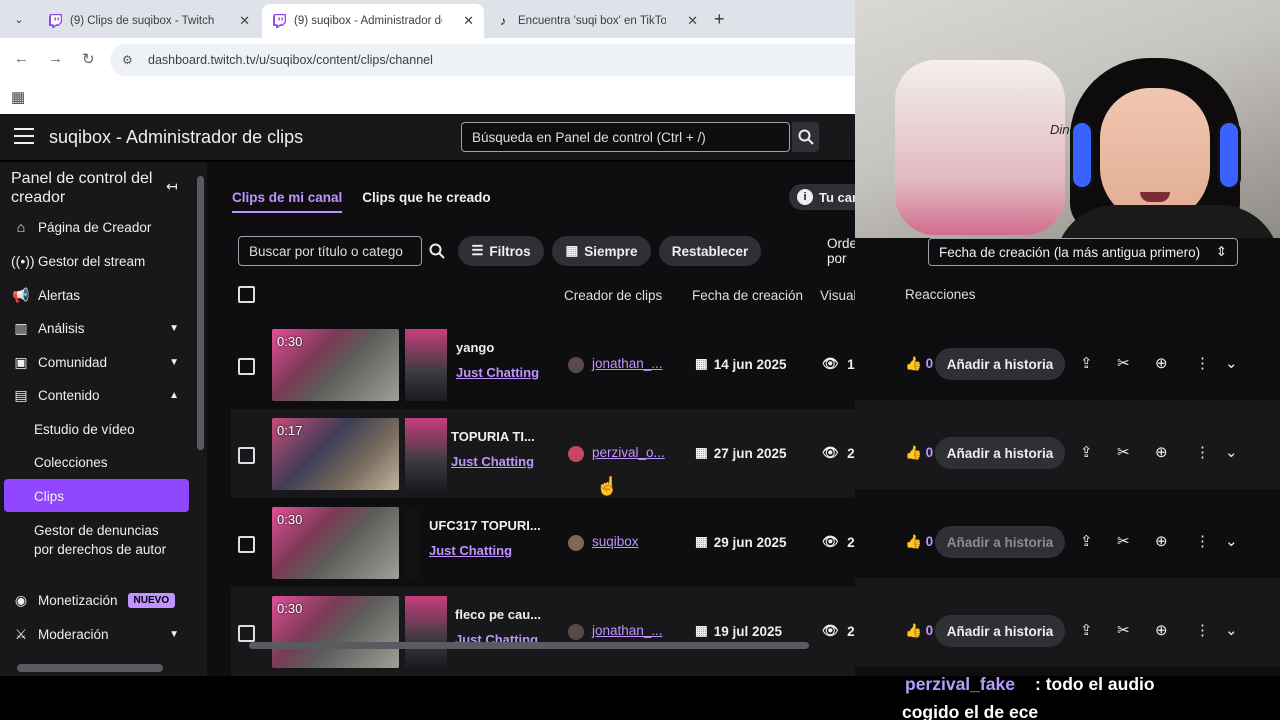  What do you see at coordinates (330, 251) in the screenshot?
I see `clip-search-input: Buscar por título o catego` at bounding box center [330, 251].